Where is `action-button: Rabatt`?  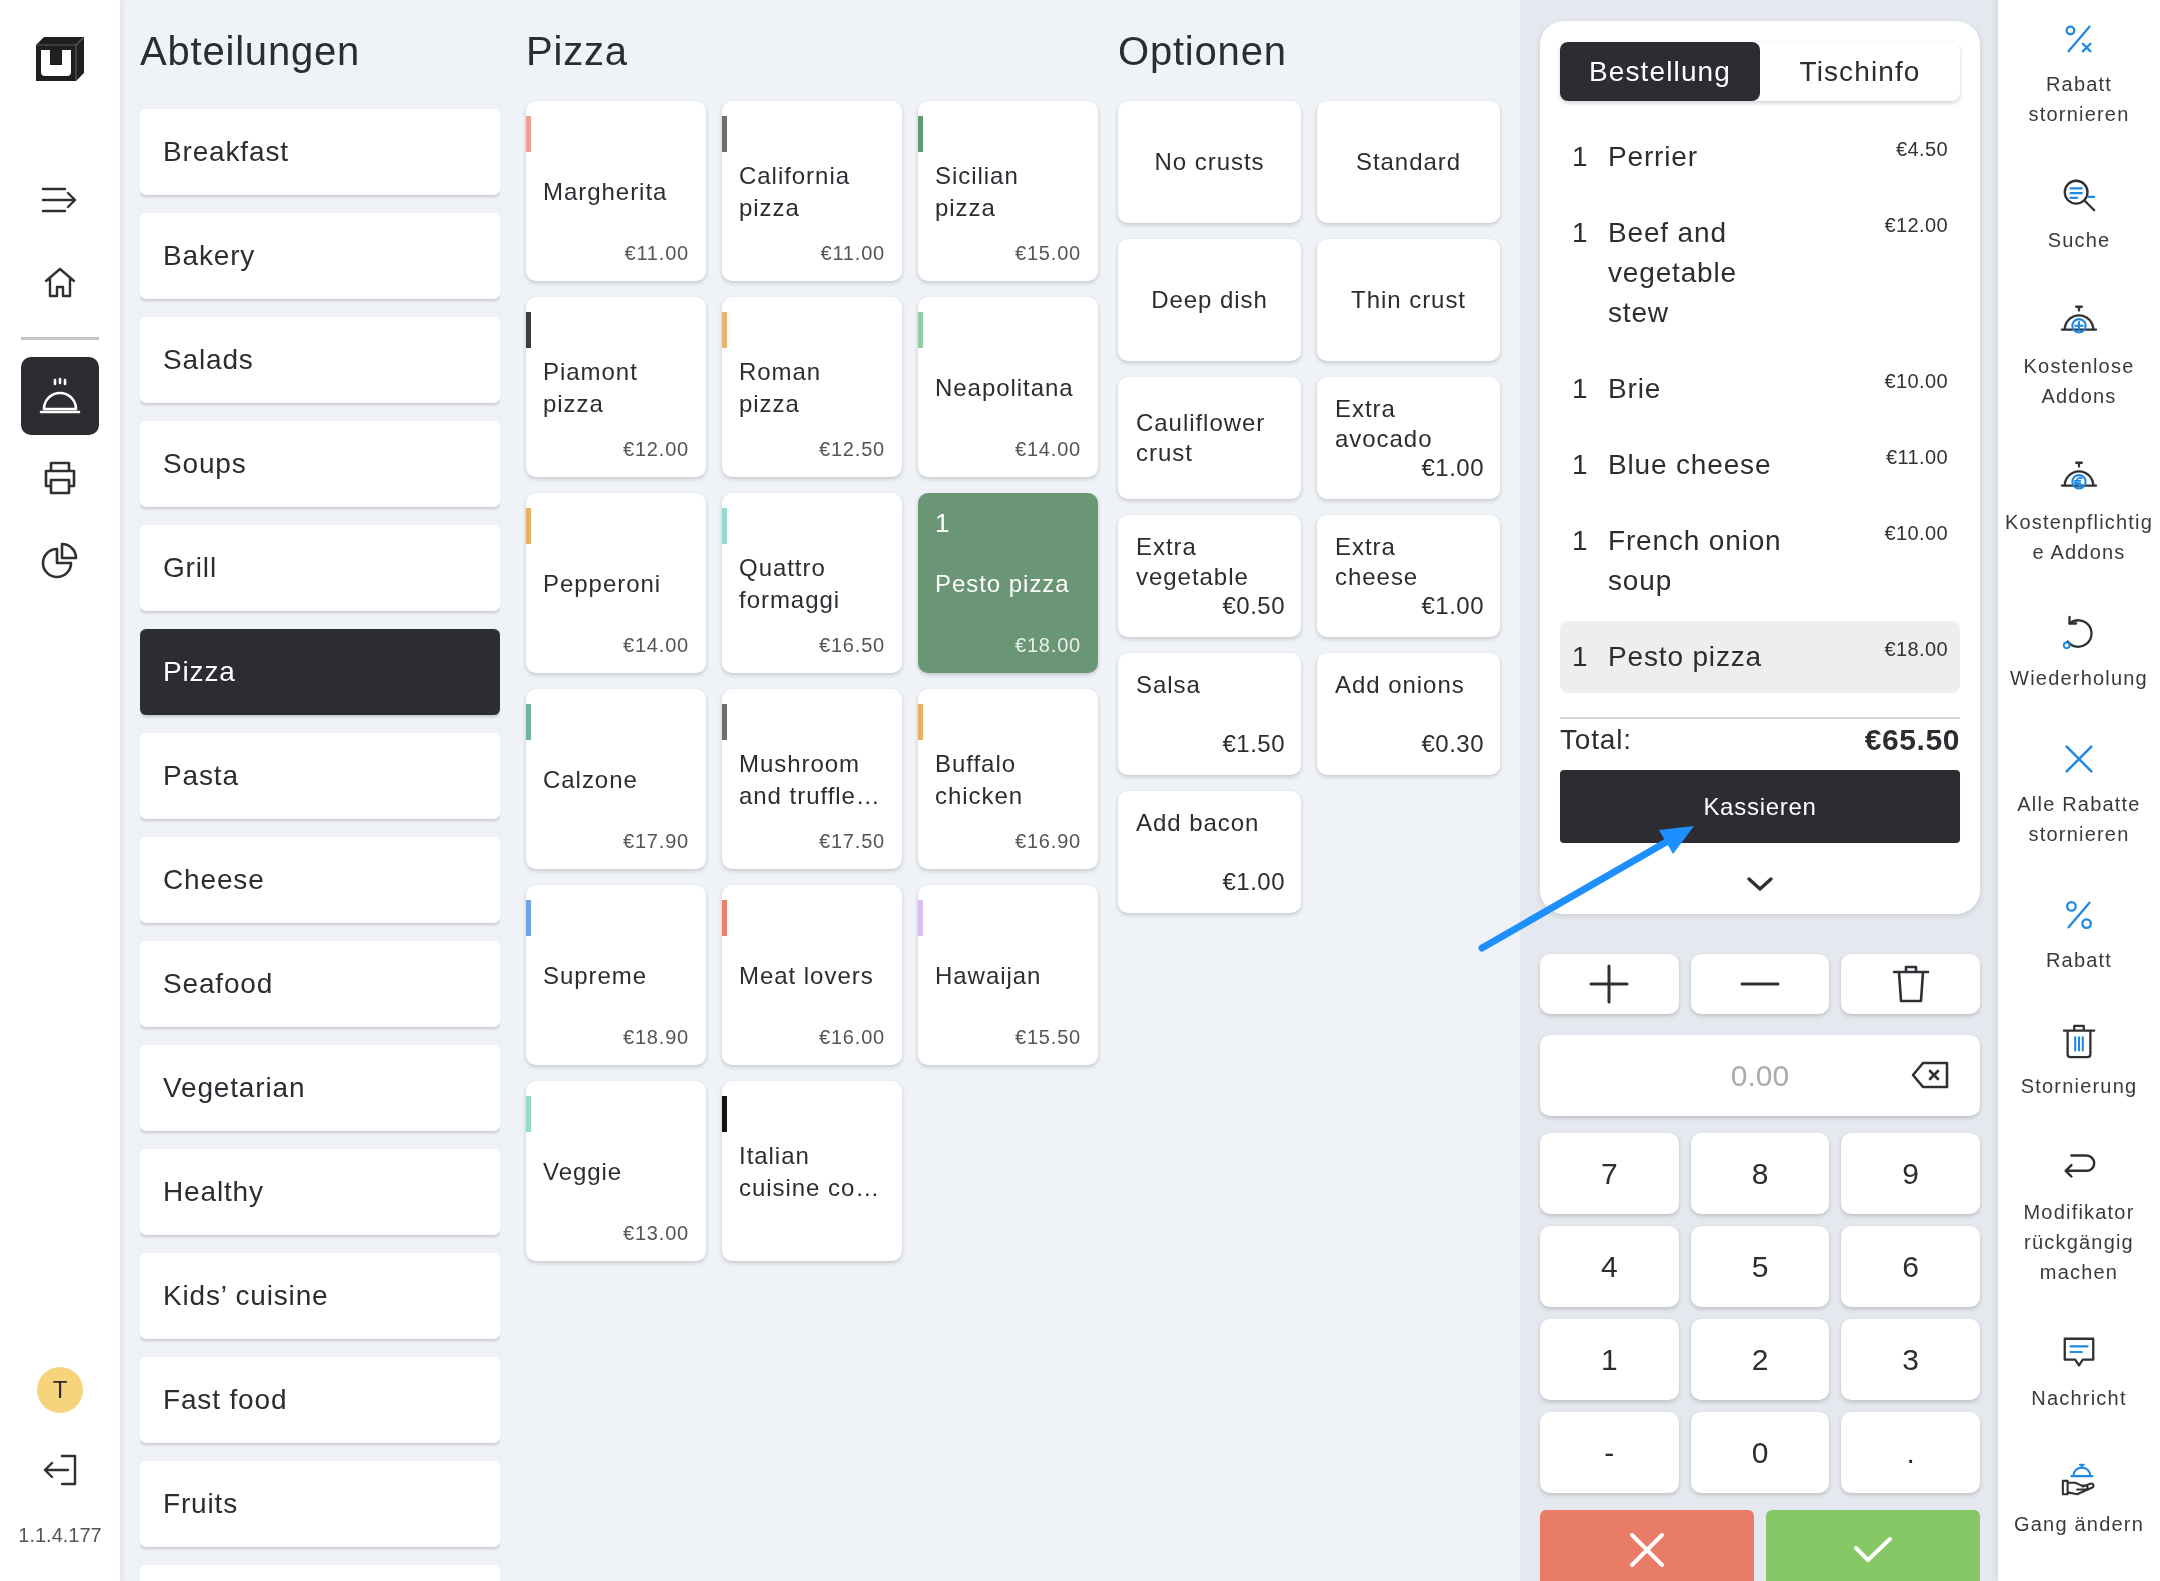 action-button: Rabatt is located at coordinates (2079, 935).